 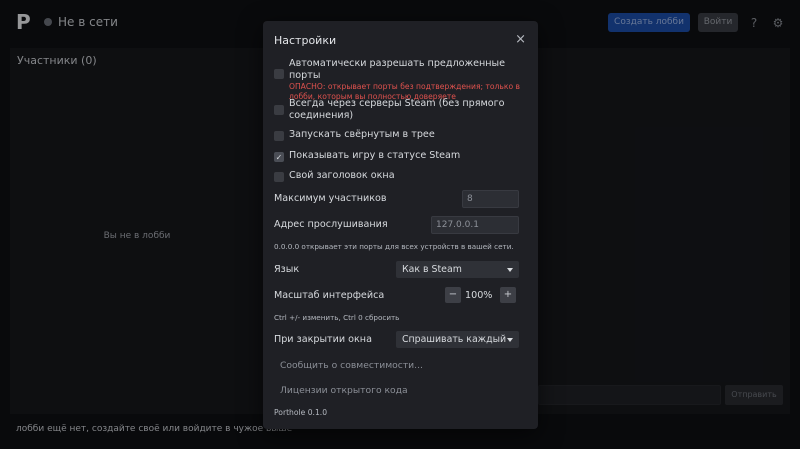 What do you see at coordinates (454, 339) in the screenshot?
I see `on-close-value: Спрашивать каждый` at bounding box center [454, 339].